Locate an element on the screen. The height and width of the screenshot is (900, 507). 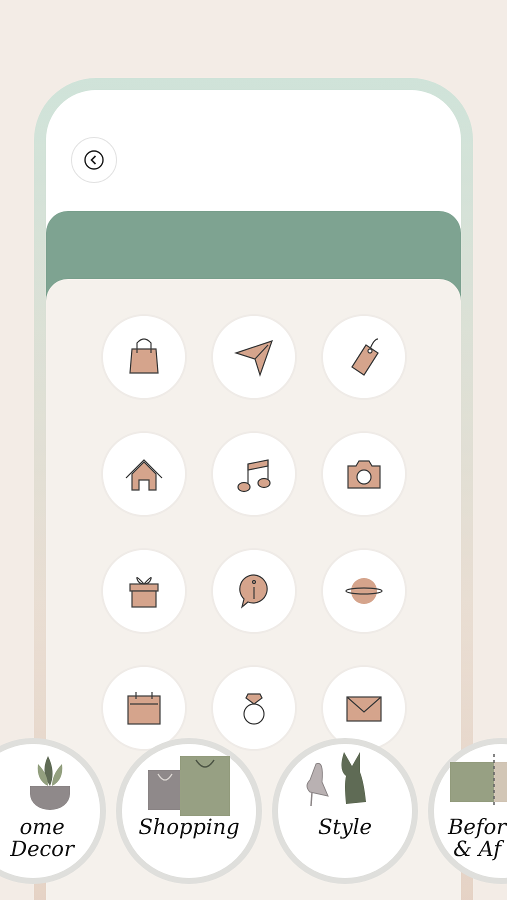
back-button is located at coordinates (94, 160).